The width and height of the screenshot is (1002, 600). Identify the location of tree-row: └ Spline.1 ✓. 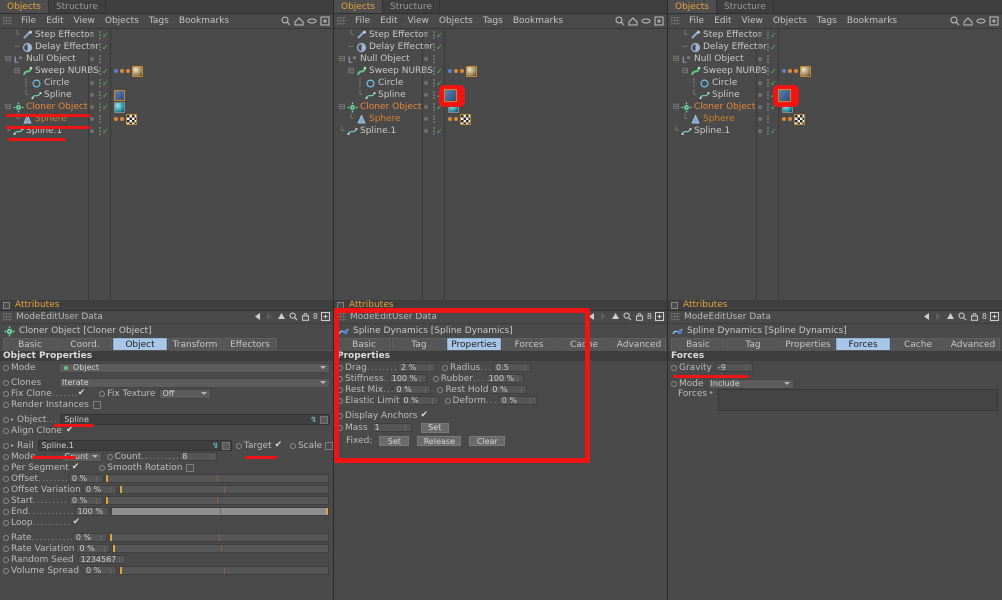
(835, 131).